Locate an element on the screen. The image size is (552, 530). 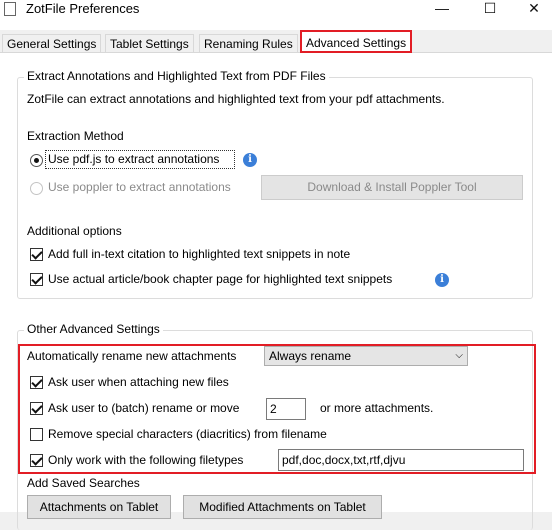
download-poppler-button: Download & Install Poppler Tool is located at coordinates (392, 187).